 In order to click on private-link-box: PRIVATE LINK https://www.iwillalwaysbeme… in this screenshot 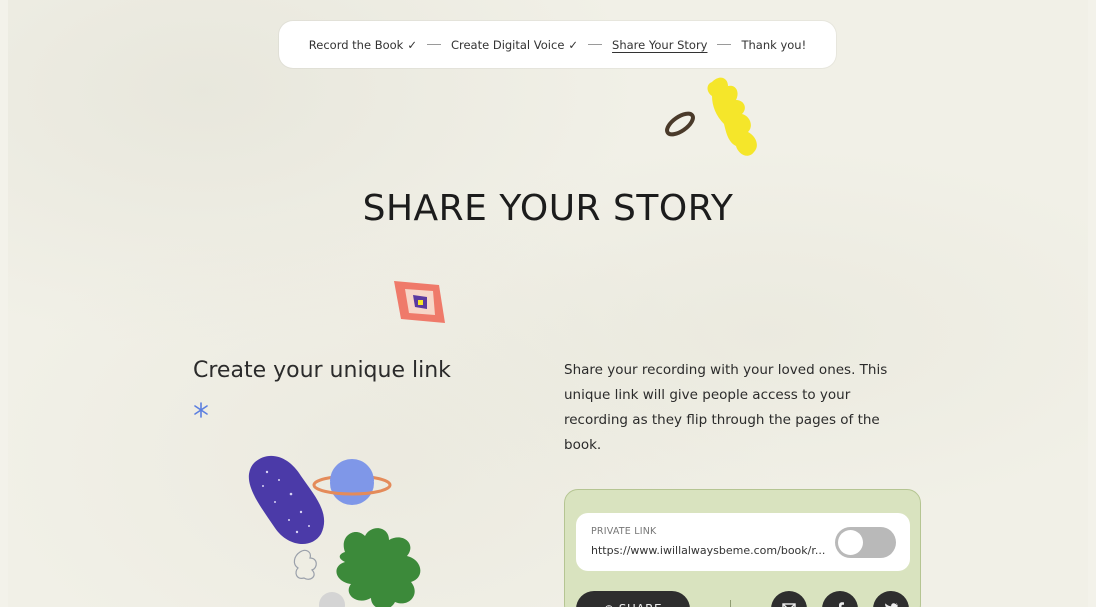, I will do `click(743, 542)`.